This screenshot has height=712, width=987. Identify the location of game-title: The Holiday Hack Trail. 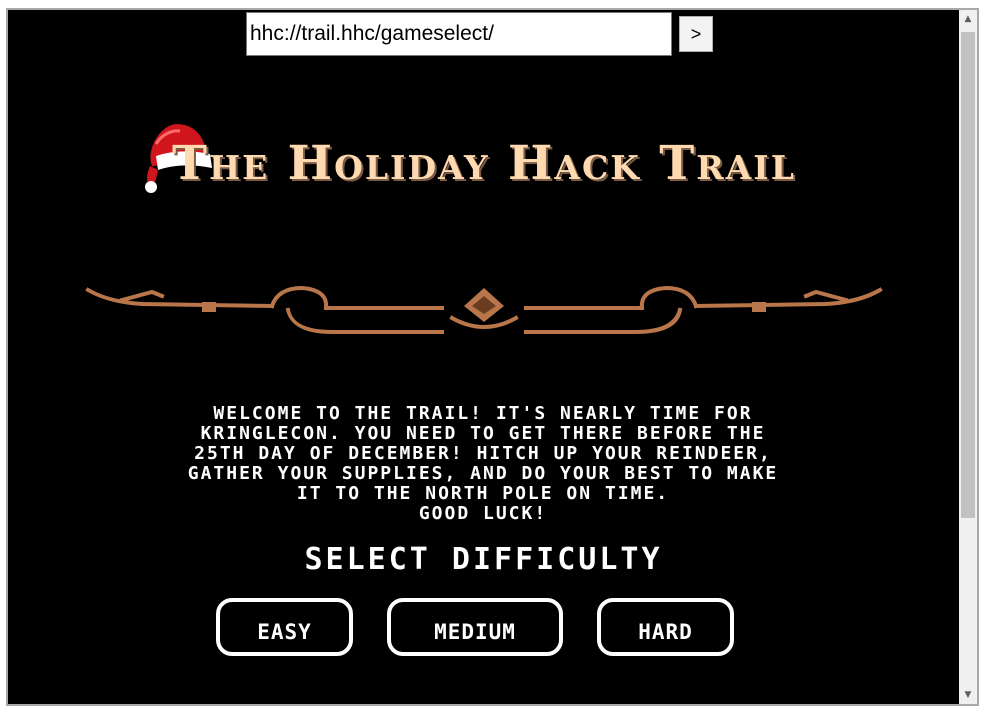
(484, 163).